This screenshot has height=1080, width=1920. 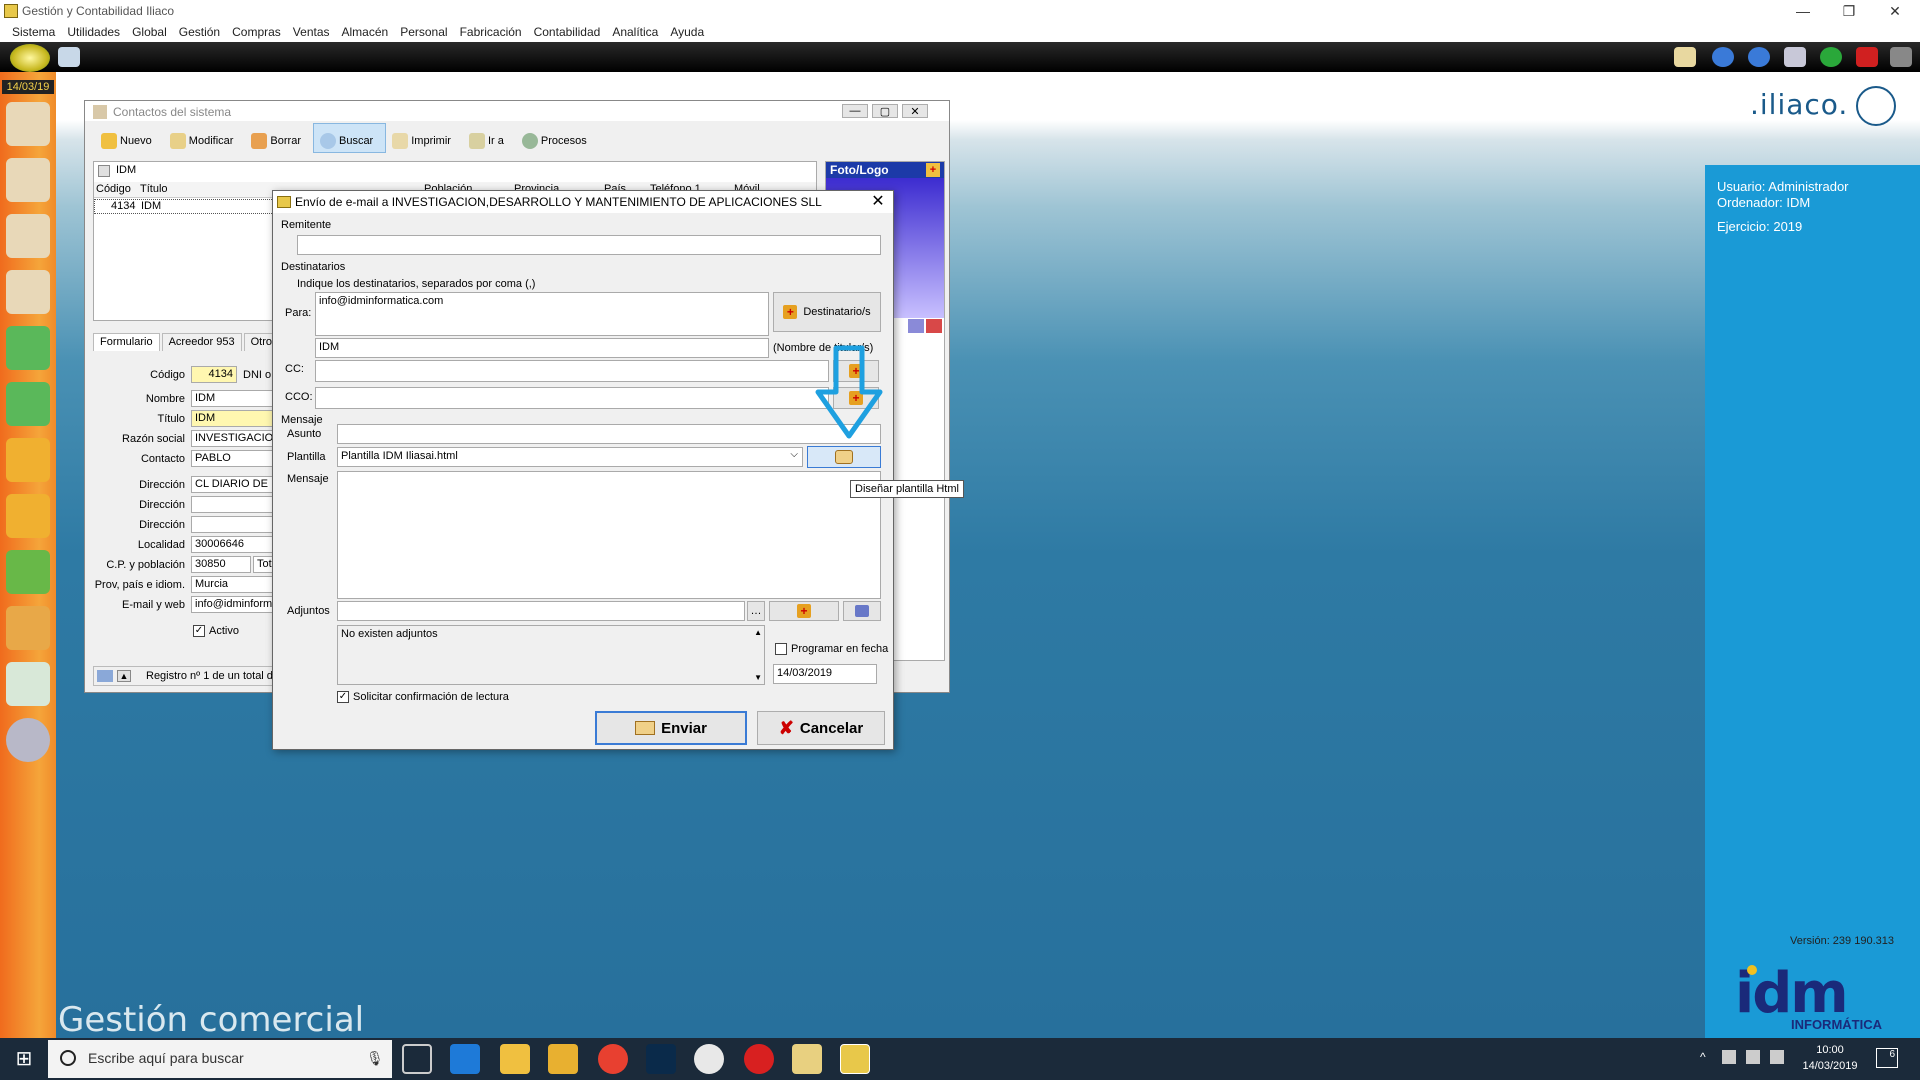 I want to click on shopping-bag-icon, so click(x=28, y=572).